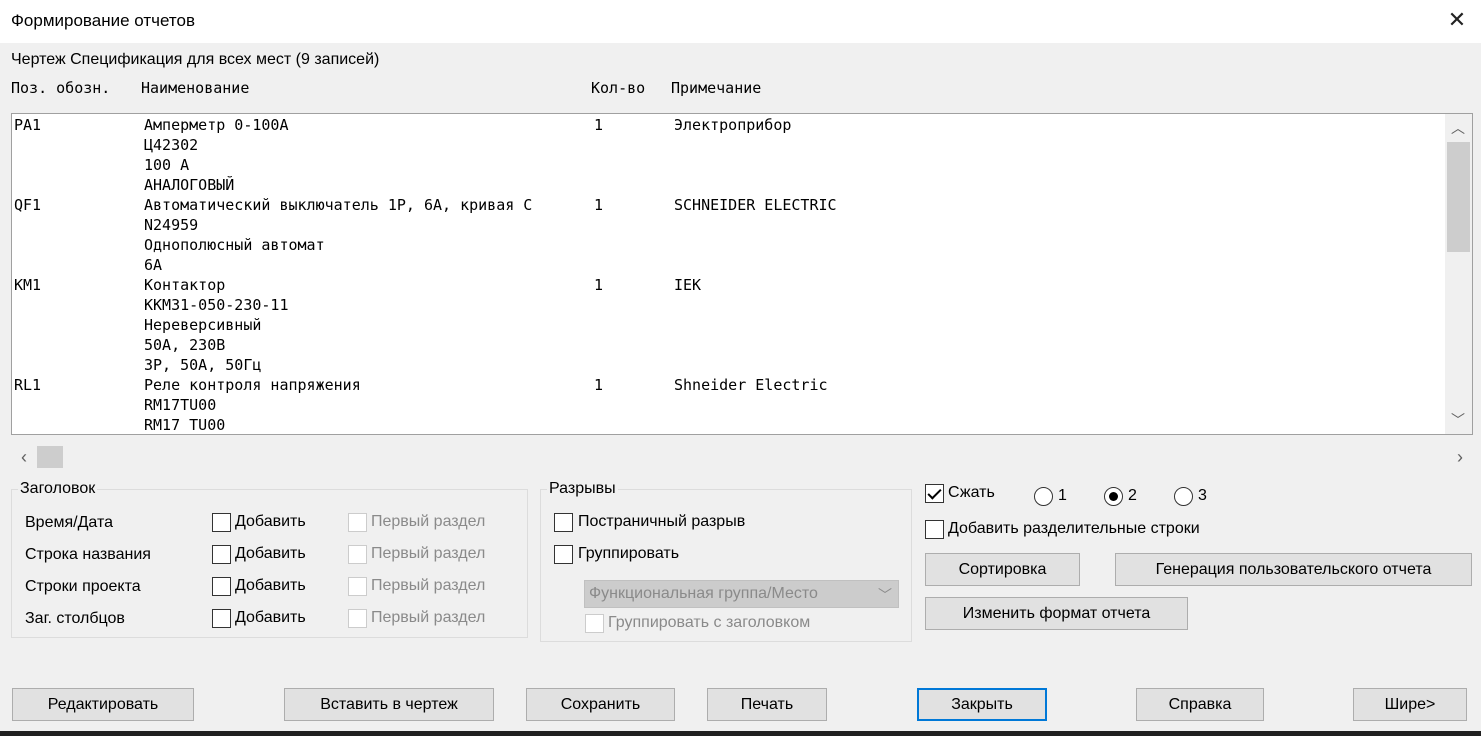  What do you see at coordinates (934, 493) in the screenshot?
I see `compress-checkbox` at bounding box center [934, 493].